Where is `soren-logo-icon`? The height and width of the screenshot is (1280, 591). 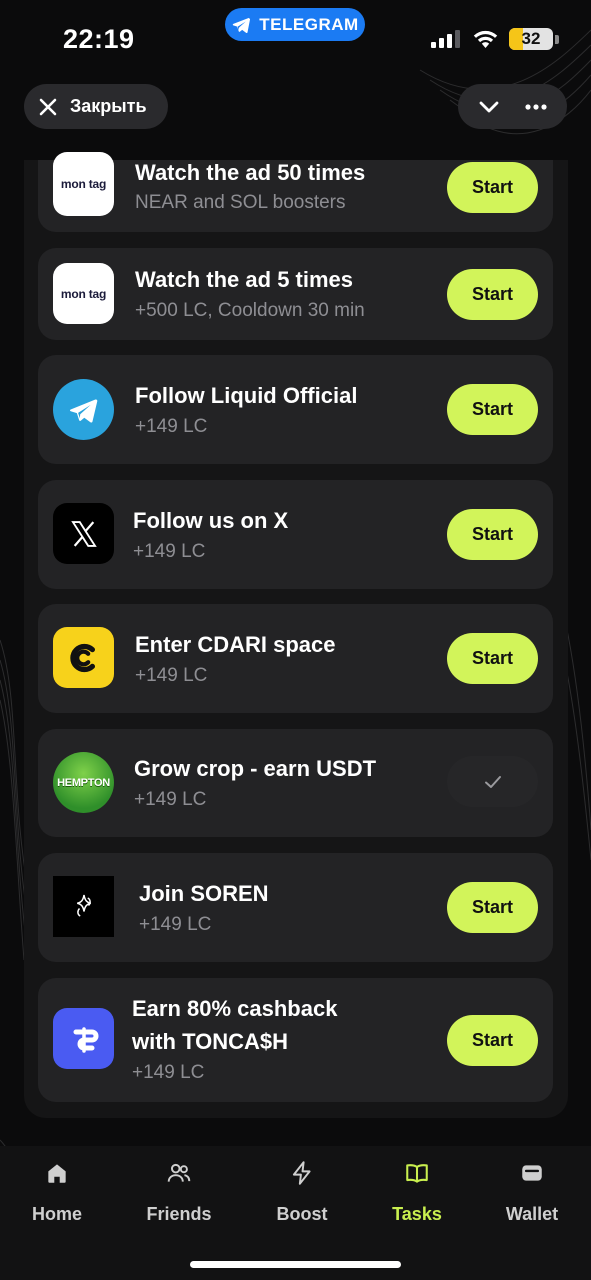 soren-logo-icon is located at coordinates (83, 906).